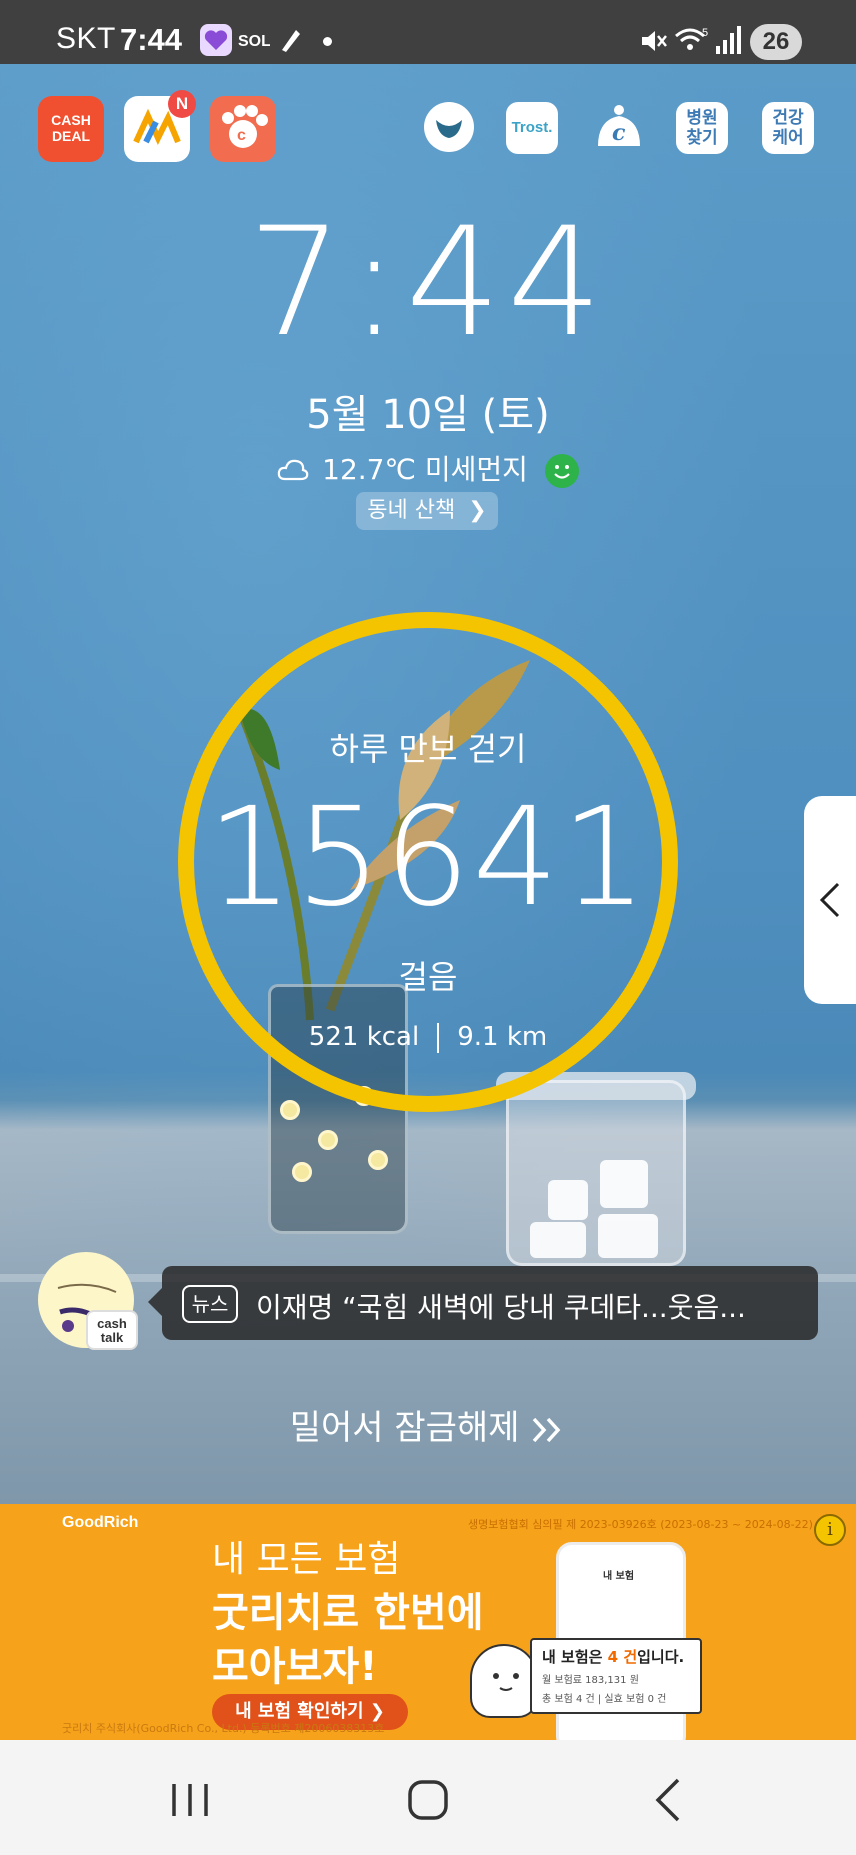 The width and height of the screenshot is (856, 1855). Describe the element at coordinates (404, 1428) in the screenshot. I see `unlock-label: 밀어서 잠금해제` at that location.